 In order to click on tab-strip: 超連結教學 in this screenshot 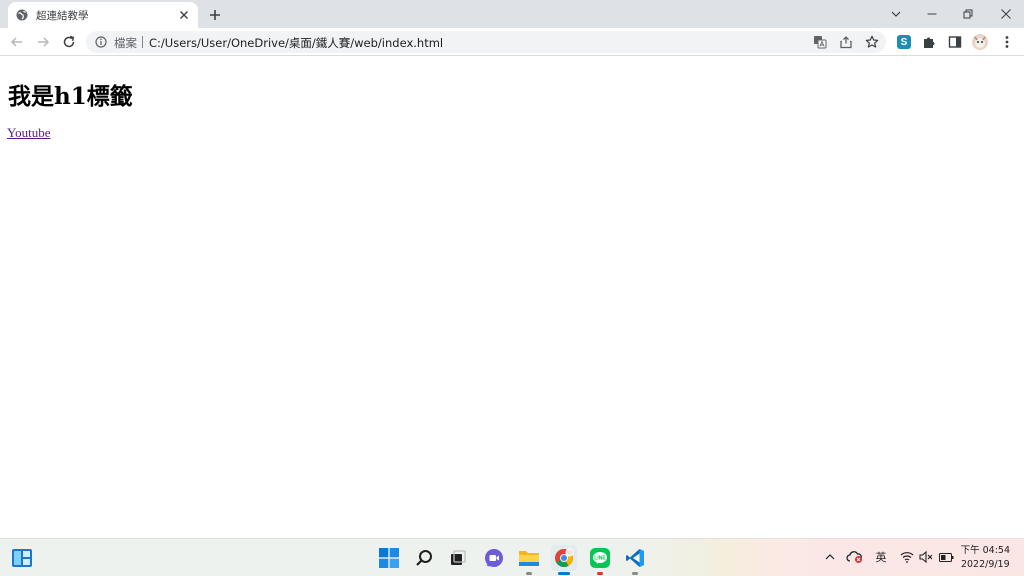, I will do `click(512, 14)`.